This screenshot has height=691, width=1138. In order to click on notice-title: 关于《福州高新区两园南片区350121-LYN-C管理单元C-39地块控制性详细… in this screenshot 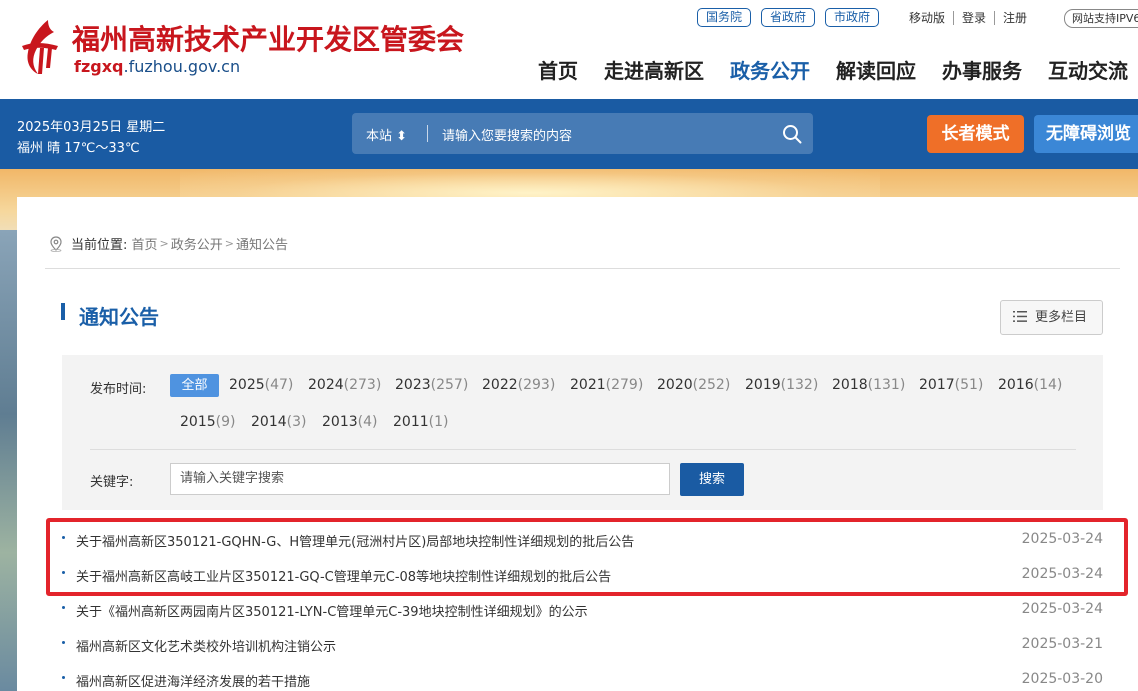, I will do `click(332, 610)`.